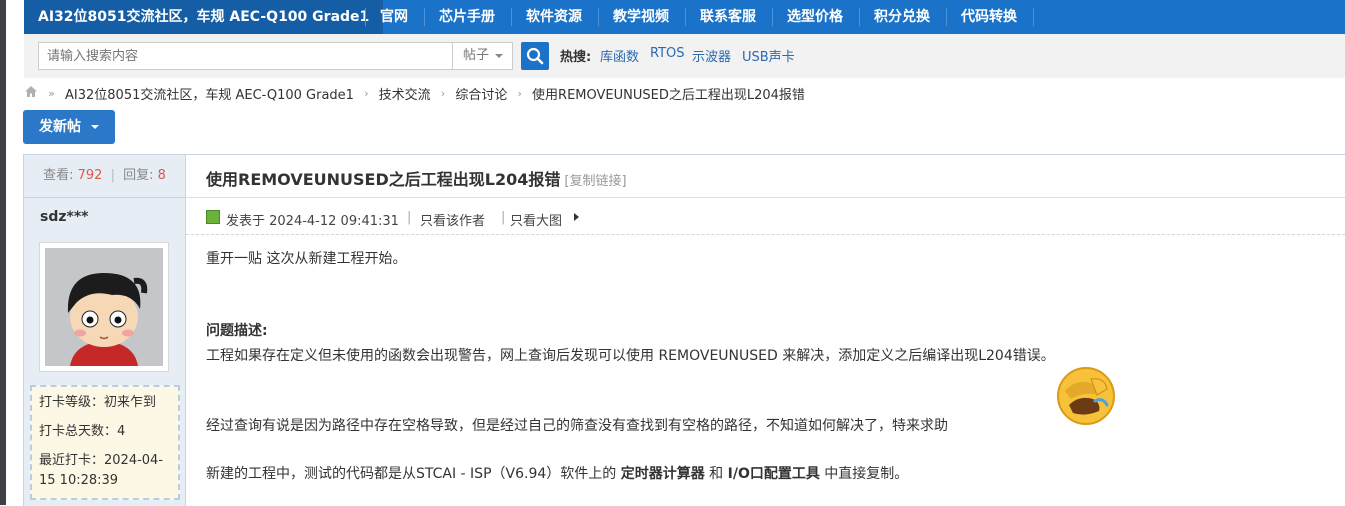 The width and height of the screenshot is (1345, 506). Describe the element at coordinates (864, 474) in the screenshot. I see `post-text: 中直接复制。` at that location.